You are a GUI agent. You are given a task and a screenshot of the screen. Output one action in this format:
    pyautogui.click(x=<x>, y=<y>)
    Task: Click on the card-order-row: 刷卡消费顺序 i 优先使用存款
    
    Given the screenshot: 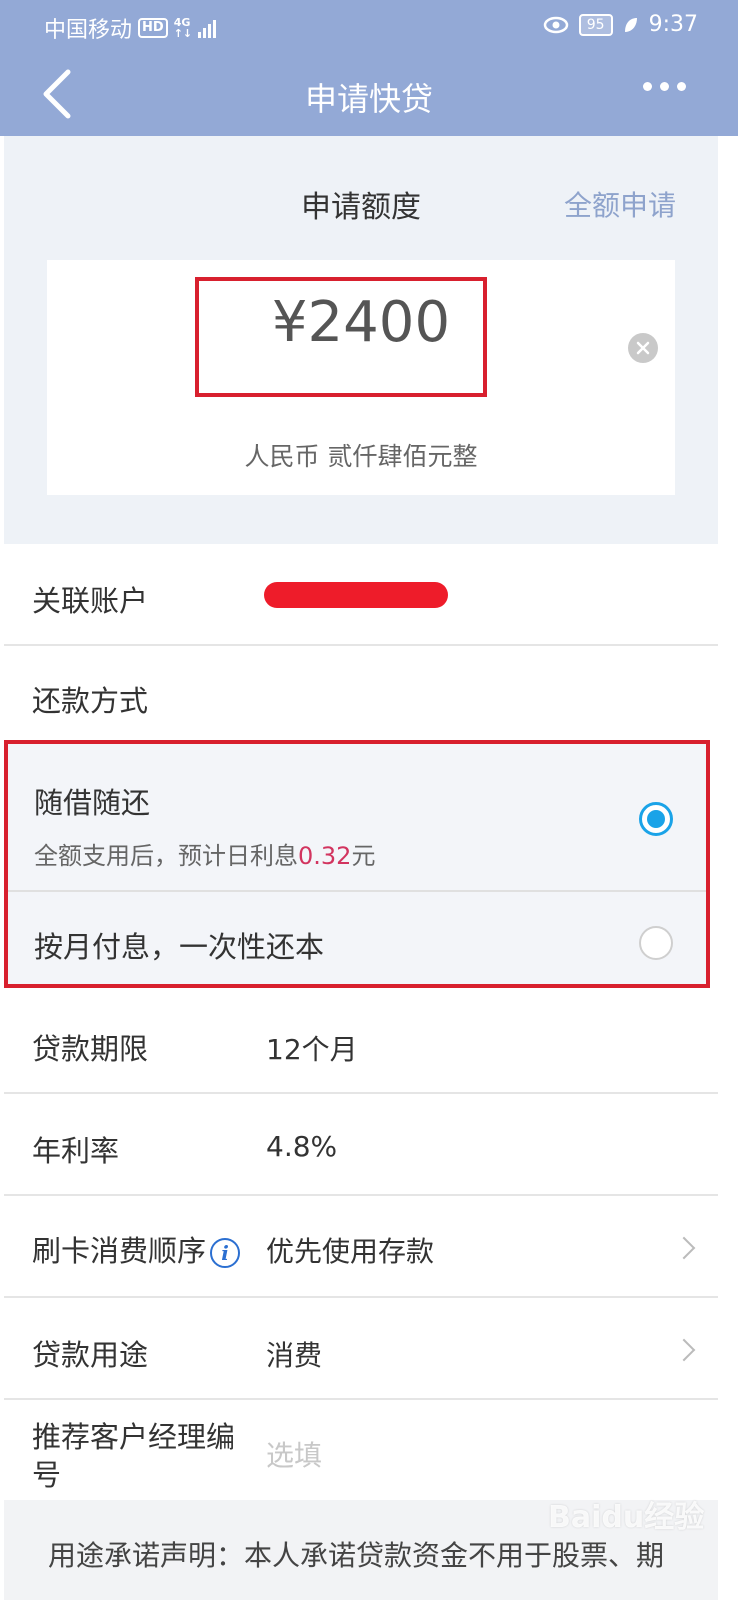 What is the action you would take?
    pyautogui.click(x=361, y=1247)
    